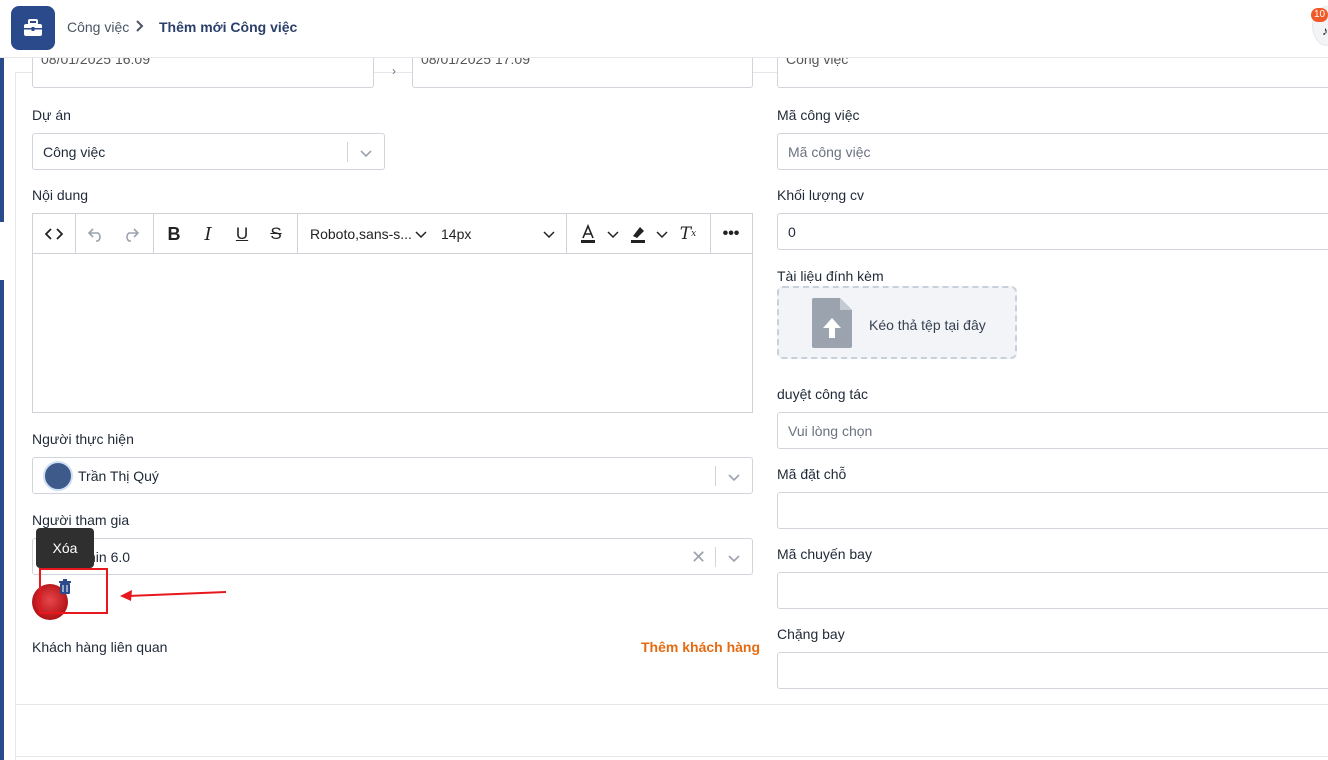 The width and height of the screenshot is (1328, 760). I want to click on breadcrumb-parent: Công việc, so click(98, 27).